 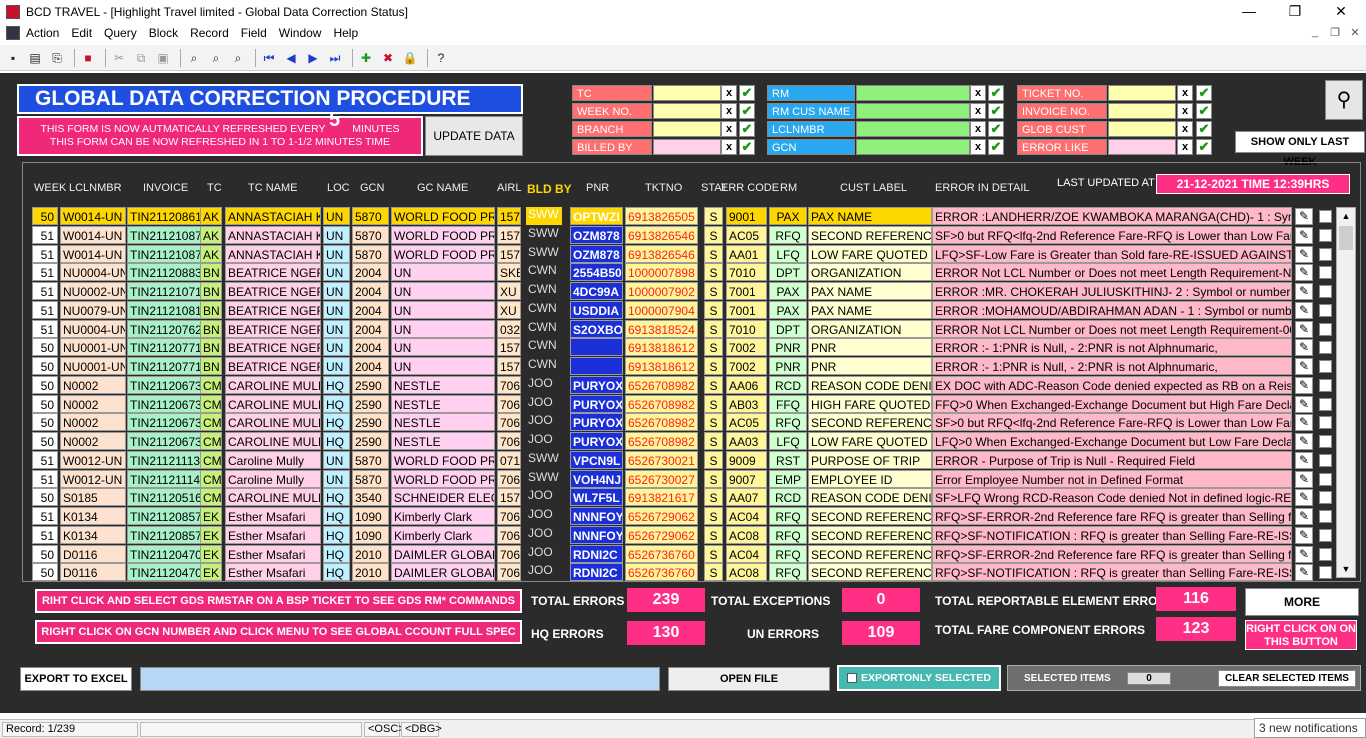 I want to click on cell-invoice: TIN21120762, so click(x=165, y=328).